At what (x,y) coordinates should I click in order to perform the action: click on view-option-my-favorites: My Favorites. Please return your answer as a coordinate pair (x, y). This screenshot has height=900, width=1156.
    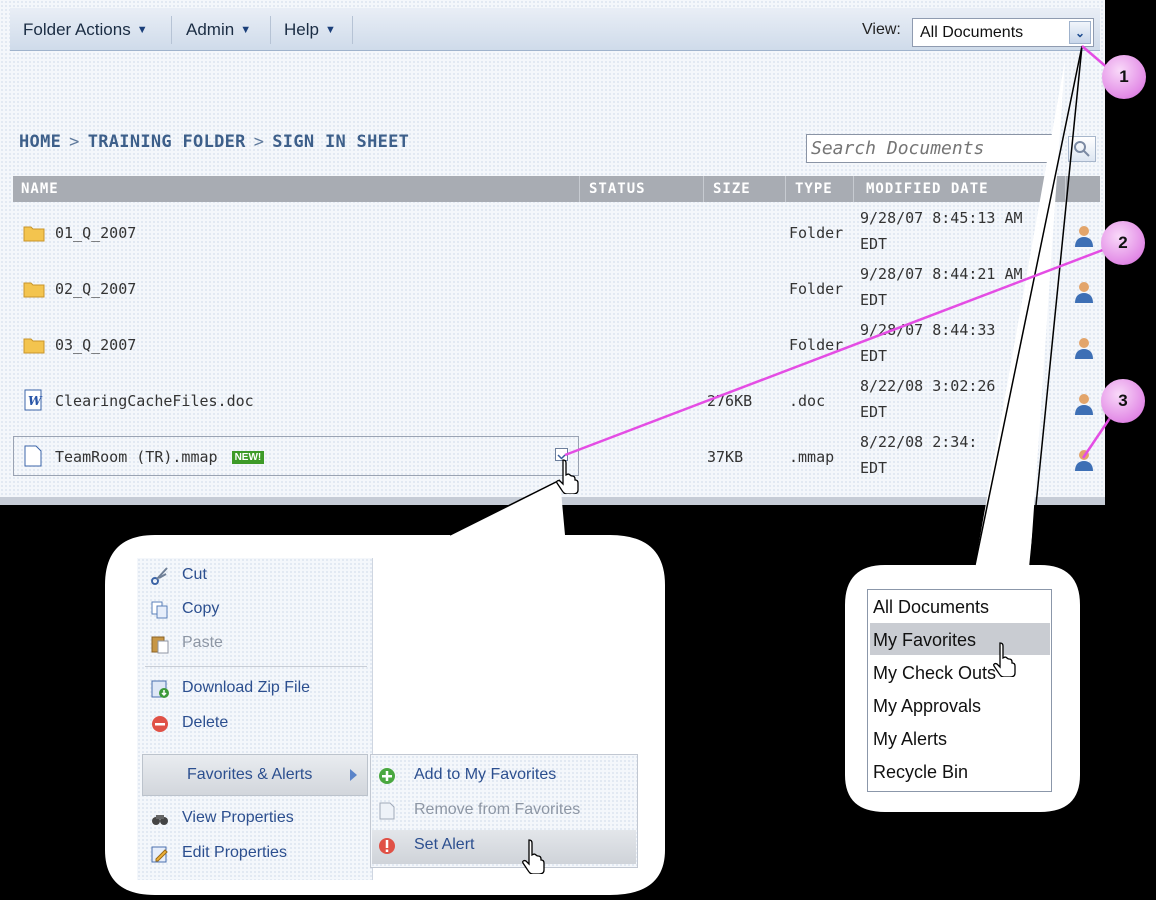
    Looking at the image, I should click on (924, 640).